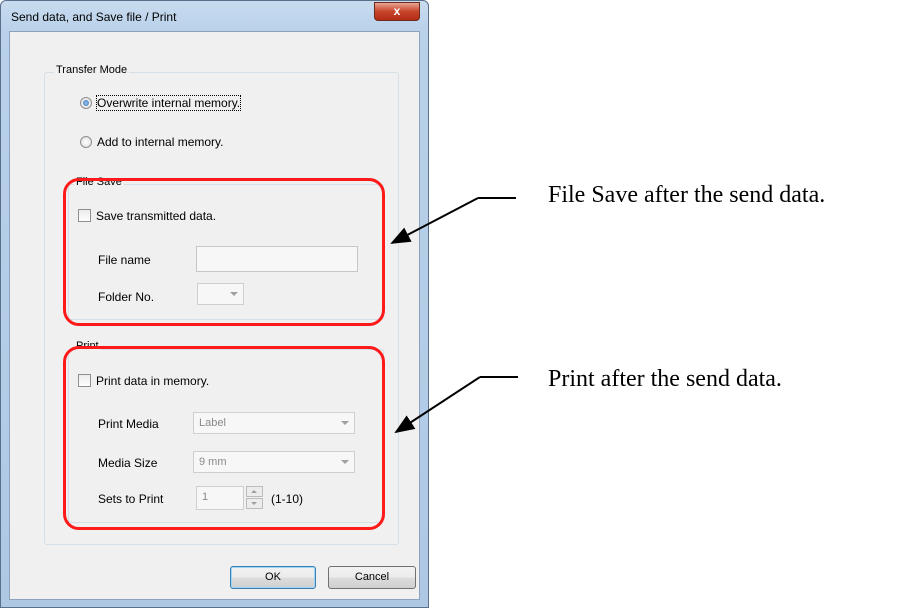 The height and width of the screenshot is (608, 921). I want to click on close-icon: x, so click(397, 11).